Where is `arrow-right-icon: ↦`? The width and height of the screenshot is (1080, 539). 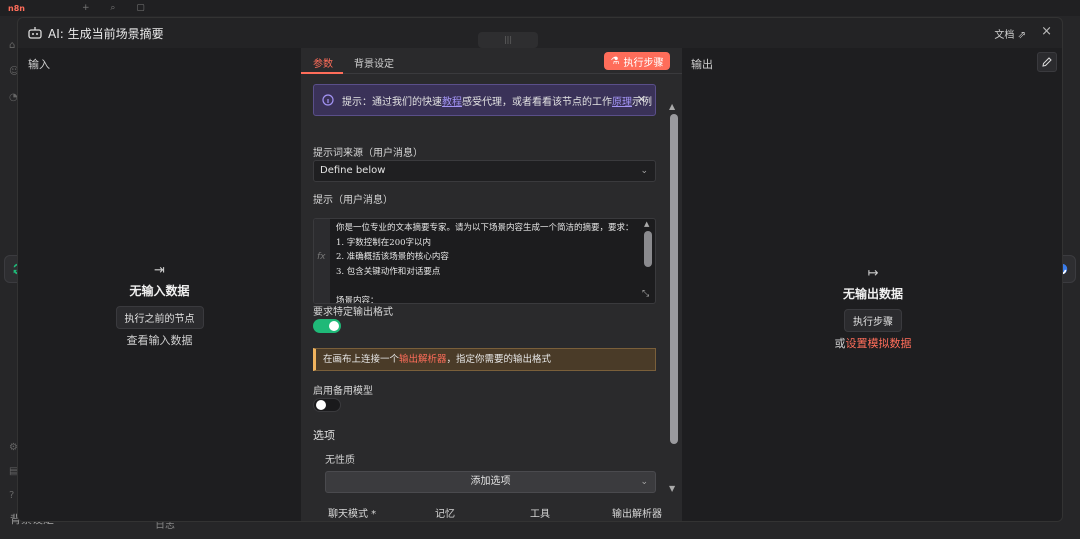 arrow-right-icon: ↦ is located at coordinates (873, 273).